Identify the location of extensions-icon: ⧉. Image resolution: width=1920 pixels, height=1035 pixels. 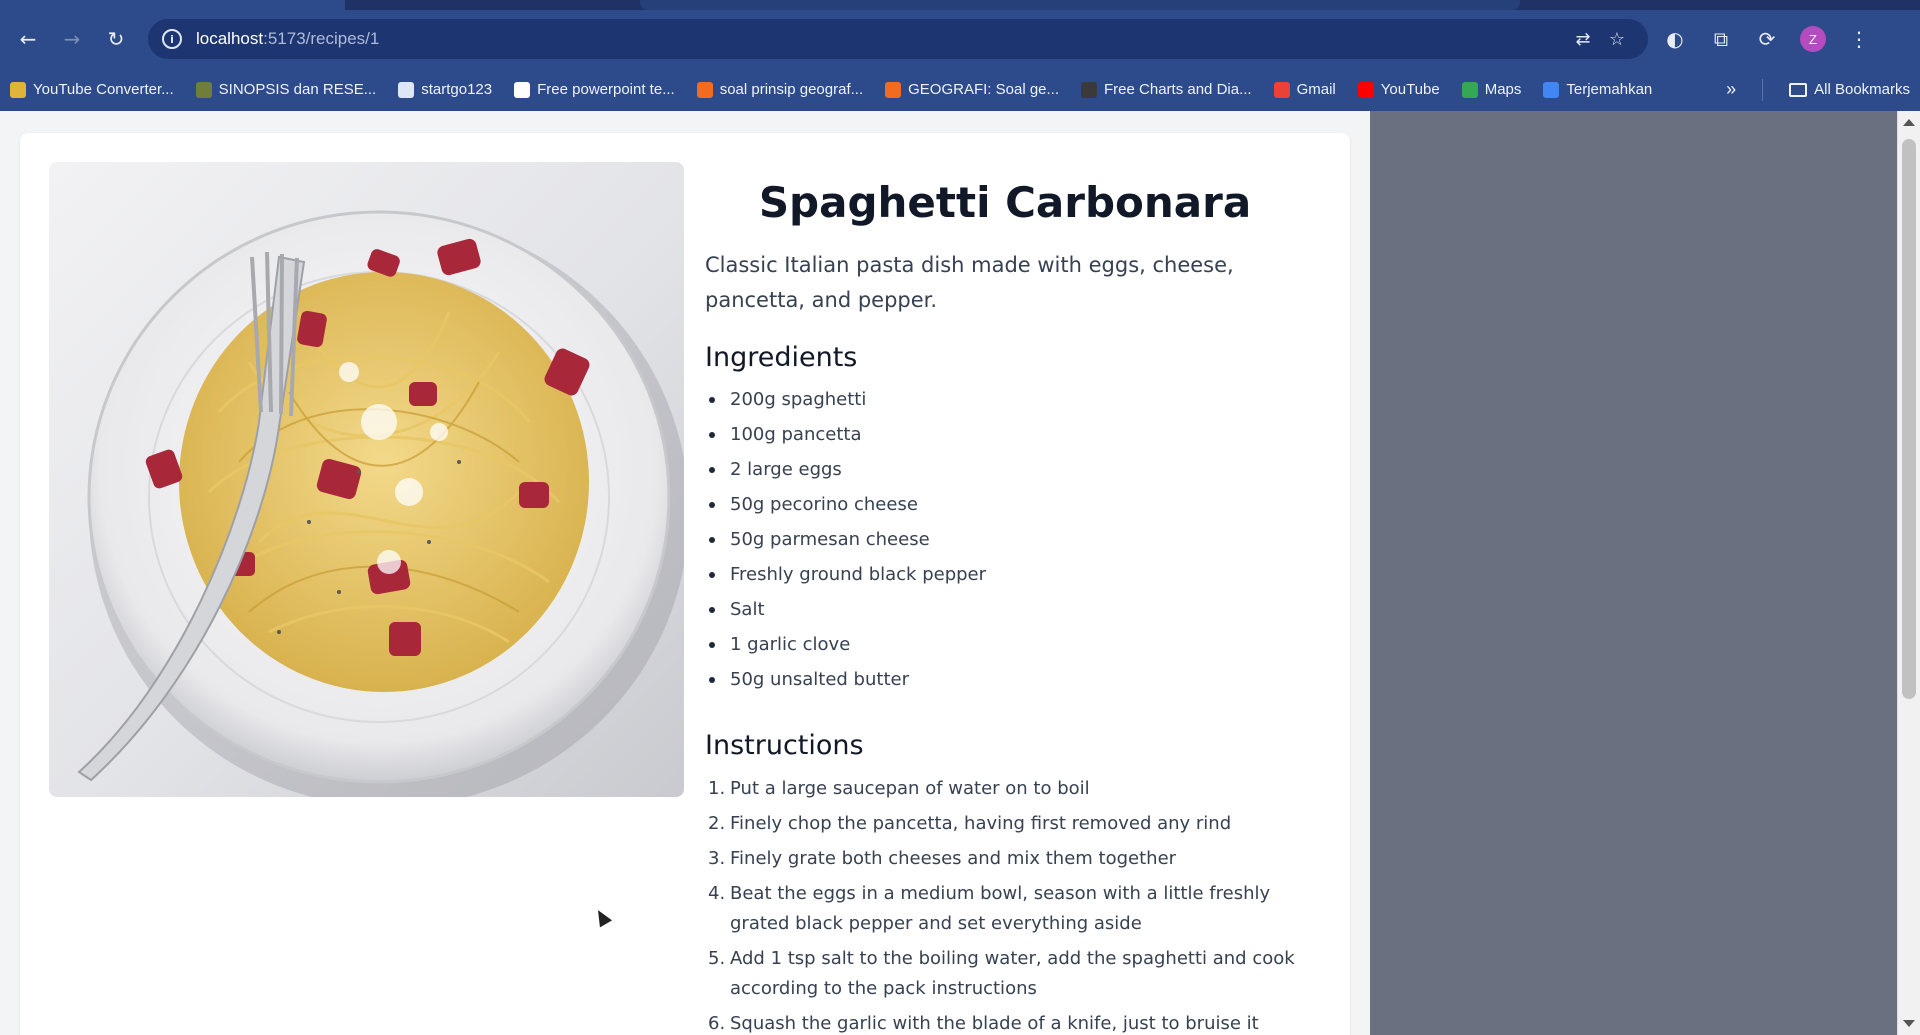
(1721, 39).